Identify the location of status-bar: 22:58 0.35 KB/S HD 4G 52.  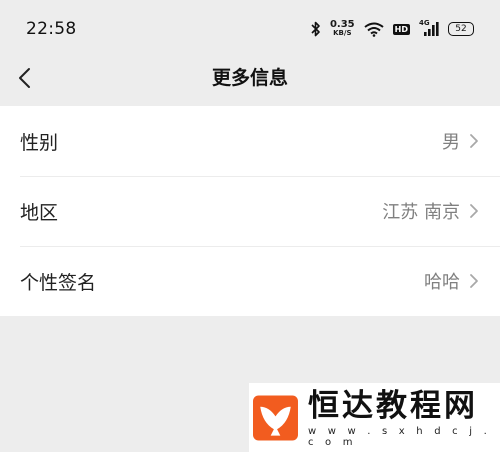
(250, 29).